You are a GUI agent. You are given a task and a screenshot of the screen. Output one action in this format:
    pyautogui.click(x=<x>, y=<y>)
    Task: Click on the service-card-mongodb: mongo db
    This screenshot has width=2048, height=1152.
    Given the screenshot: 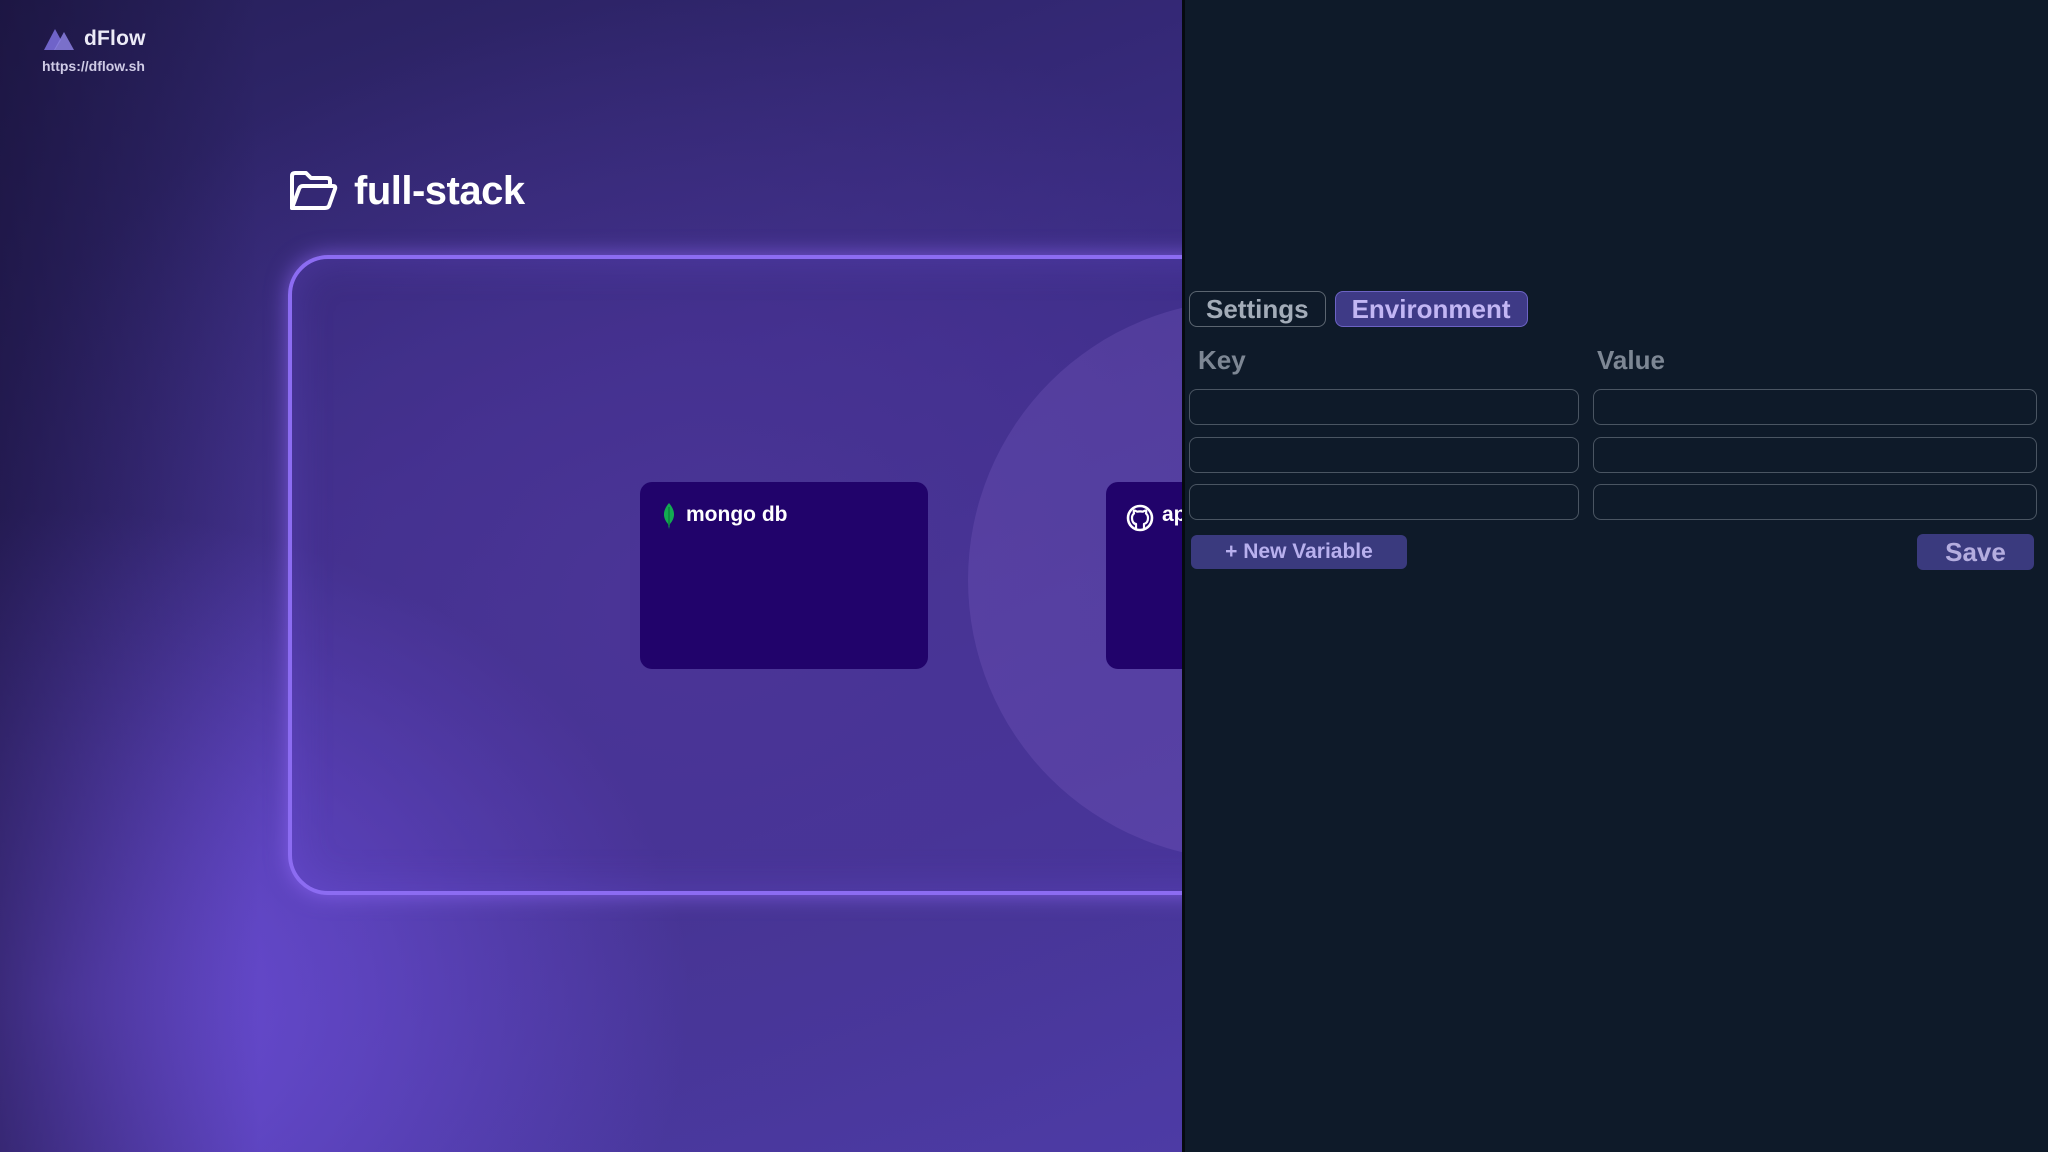 What is the action you would take?
    pyautogui.click(x=784, y=575)
    